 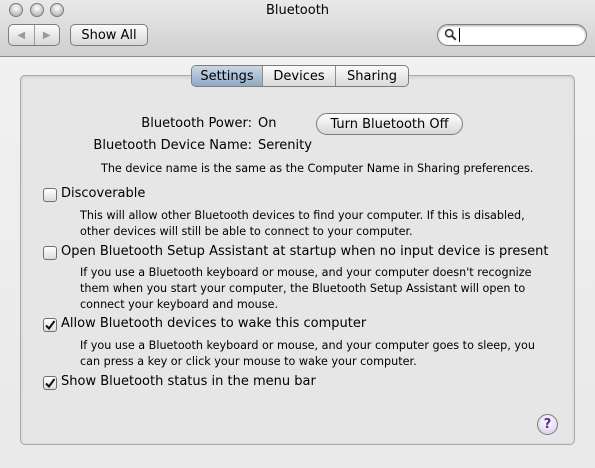 What do you see at coordinates (196, 123) in the screenshot?
I see `bluetooth-power-label: Bluetooth Power:` at bounding box center [196, 123].